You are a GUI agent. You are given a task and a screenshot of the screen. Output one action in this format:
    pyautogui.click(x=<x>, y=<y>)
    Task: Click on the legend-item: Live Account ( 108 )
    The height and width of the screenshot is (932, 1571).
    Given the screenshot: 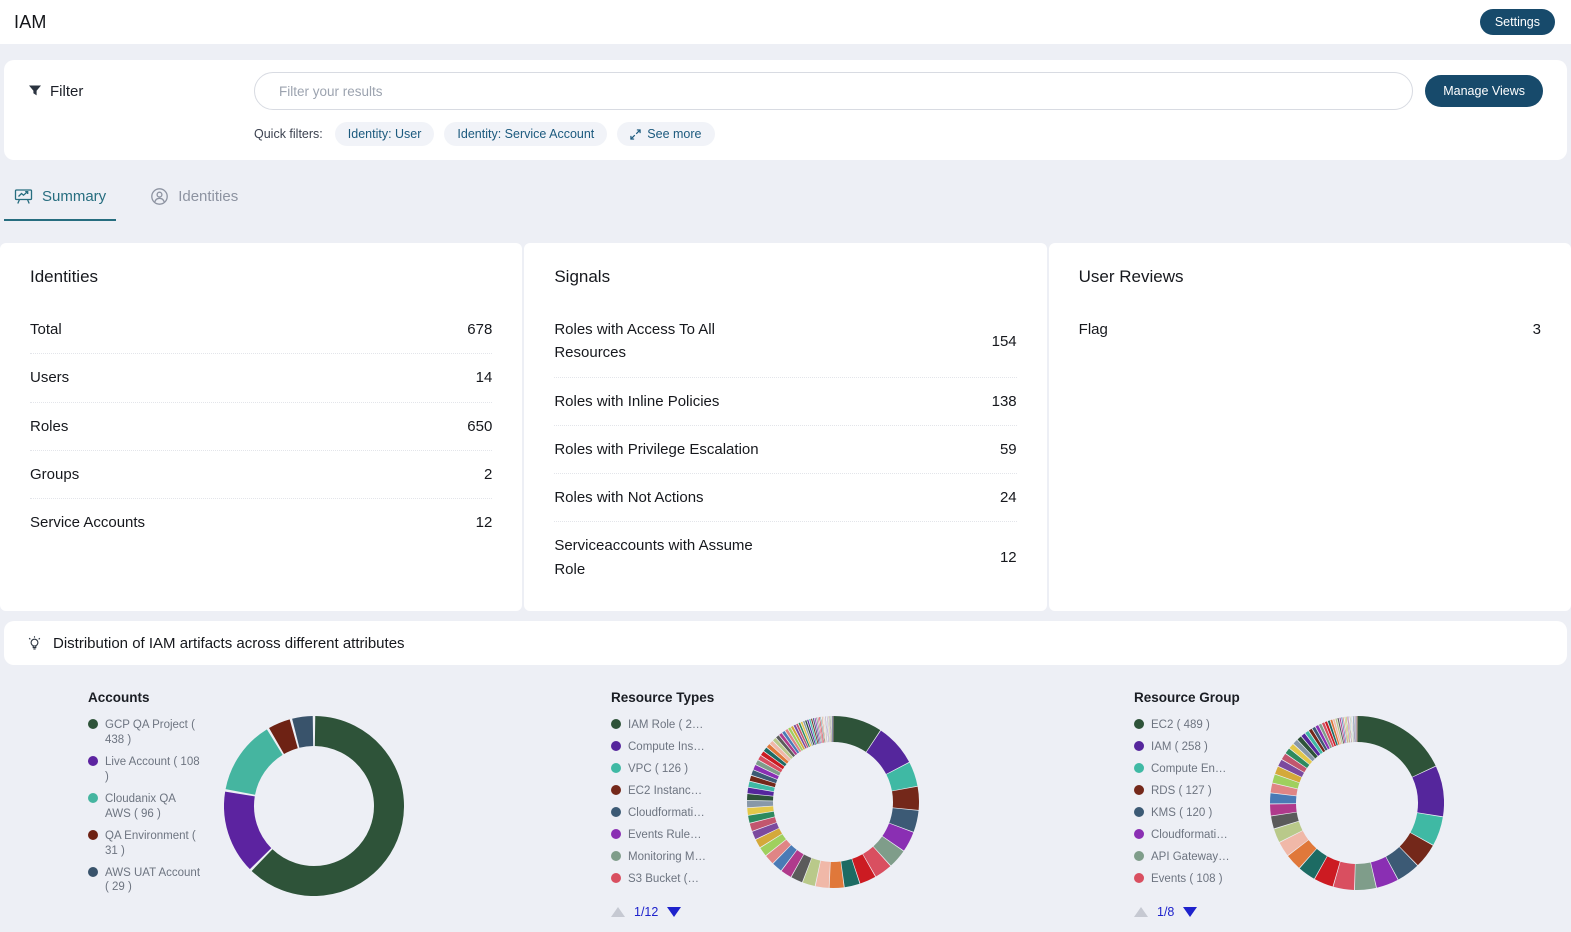 What is the action you would take?
    pyautogui.click(x=148, y=770)
    